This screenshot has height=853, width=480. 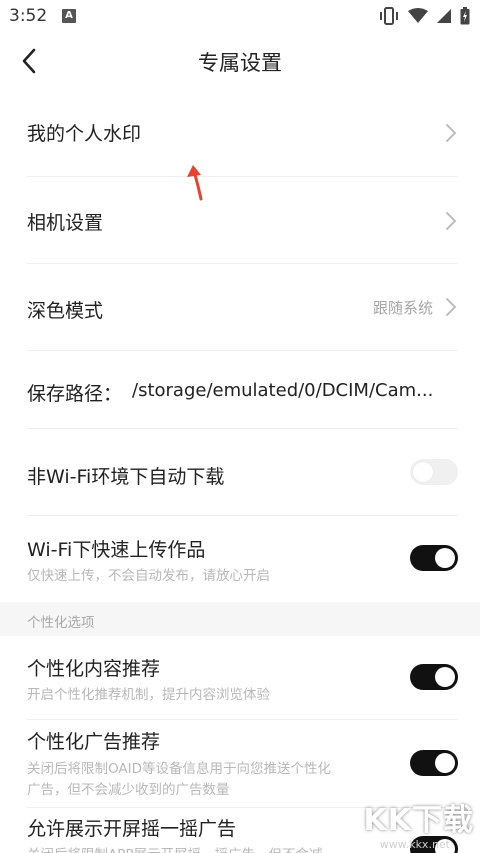 What do you see at coordinates (175, 848) in the screenshot?
I see `row-description: 关闭后将限制APP展示开屏摇一摇广告，但不会减` at bounding box center [175, 848].